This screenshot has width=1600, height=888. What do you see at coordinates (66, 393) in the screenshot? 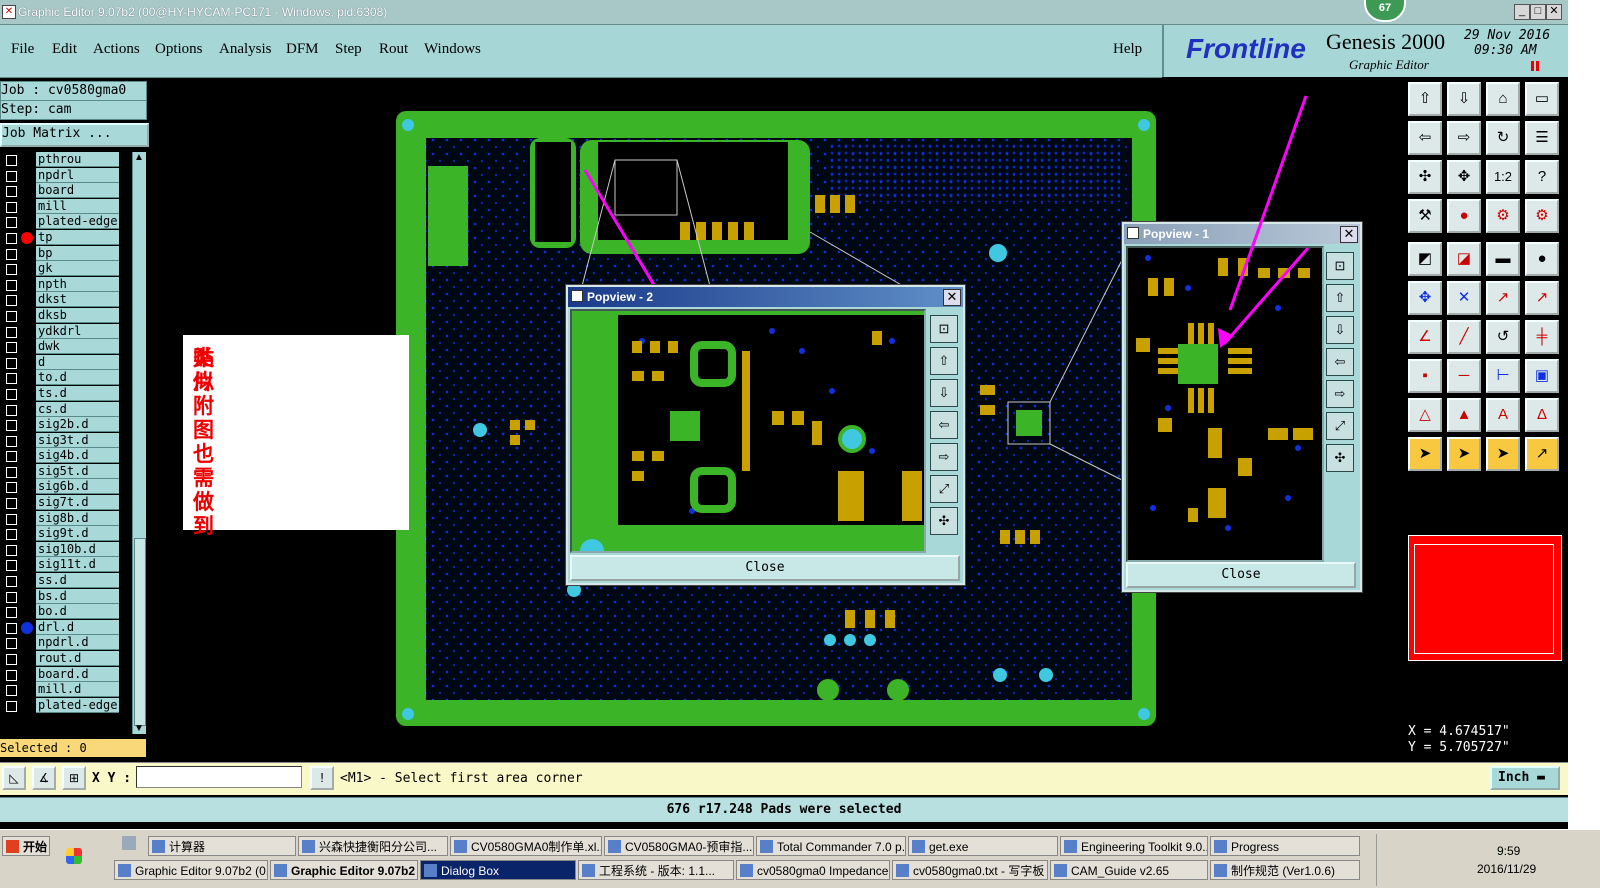
I see `layer-row: ts.d` at bounding box center [66, 393].